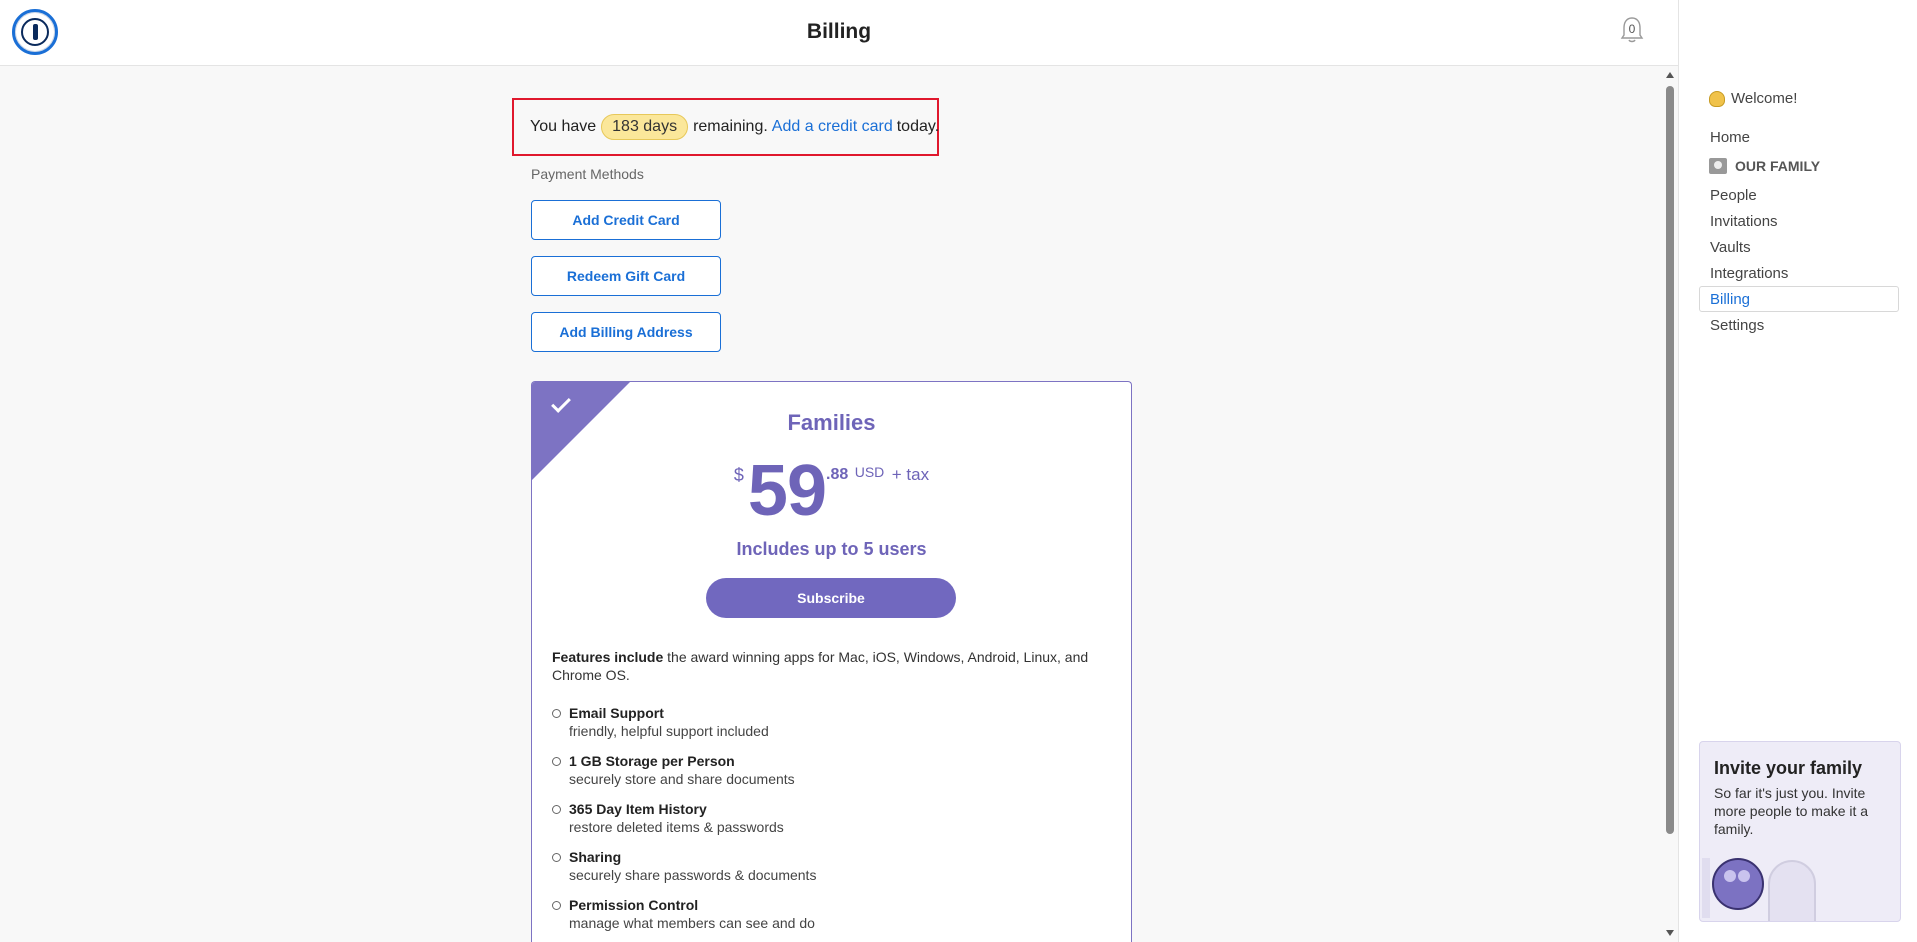 This screenshot has width=1917, height=942. I want to click on welcome-text: Welcome!, so click(1764, 98).